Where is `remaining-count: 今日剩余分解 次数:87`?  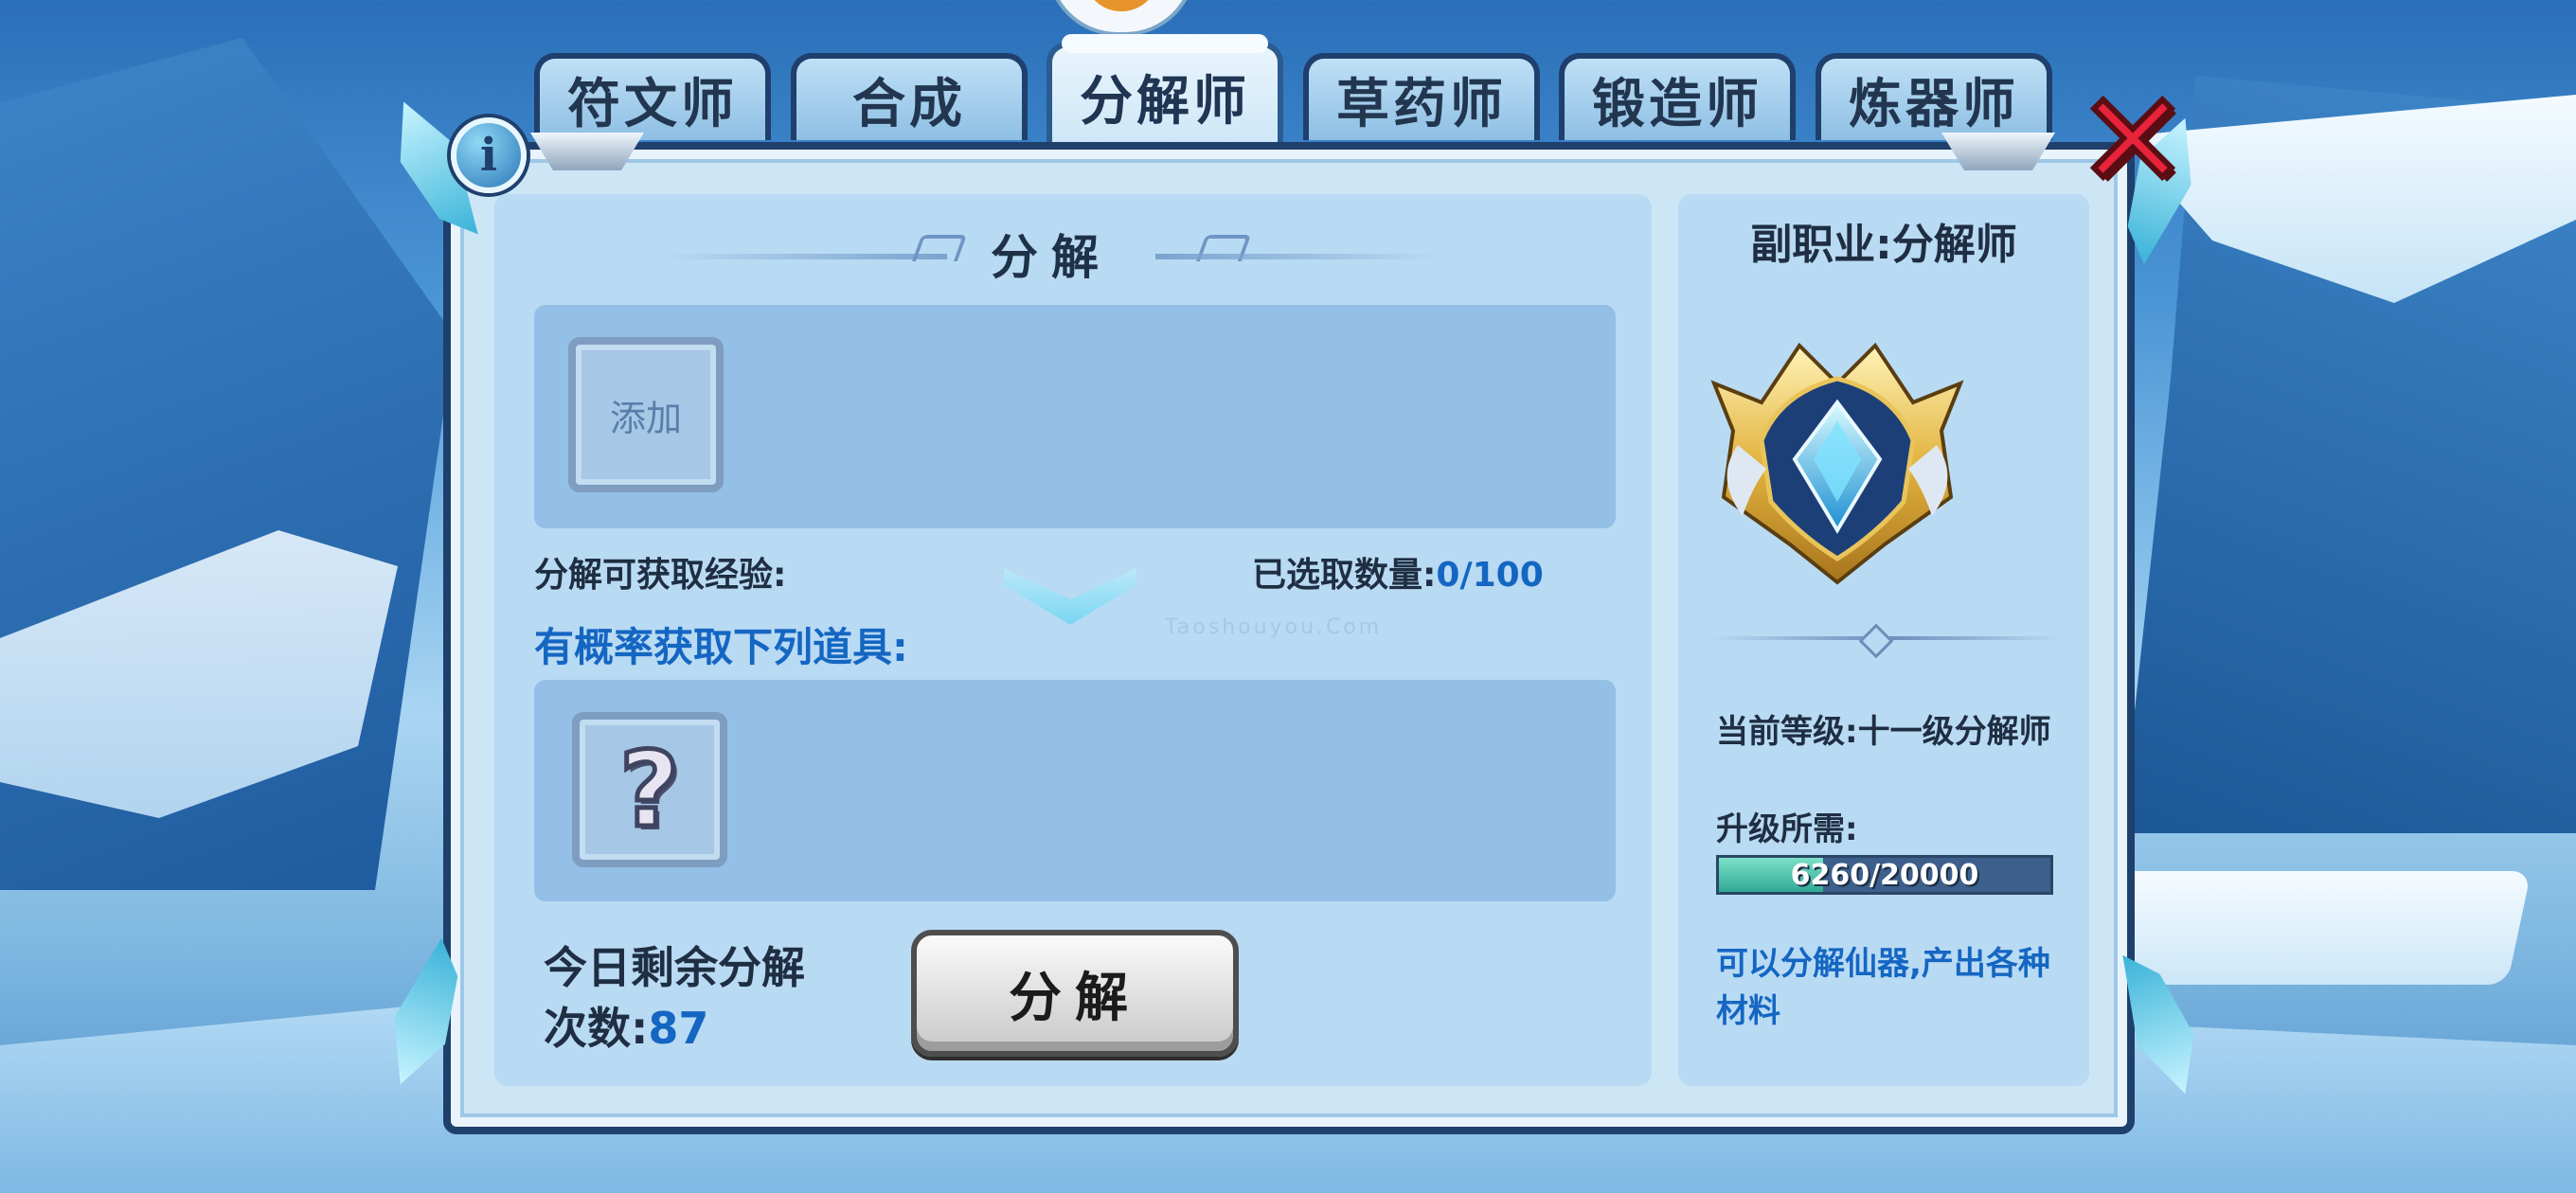
remaining-count: 今日剩余分解 次数:87 is located at coordinates (674, 998).